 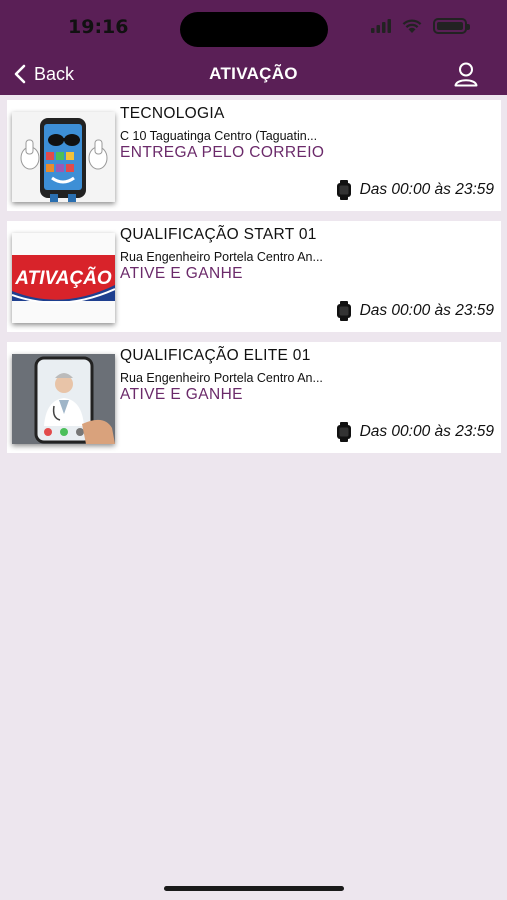 I want to click on page-title: ATIVAÇÃO, so click(x=253, y=73).